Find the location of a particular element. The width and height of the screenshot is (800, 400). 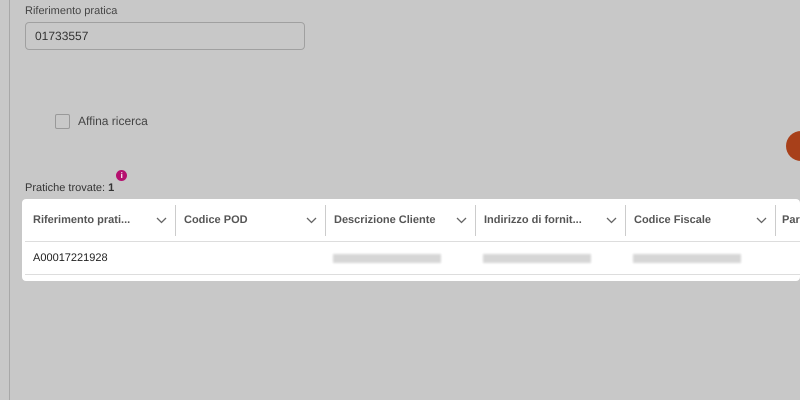

info-badge: i is located at coordinates (122, 175).